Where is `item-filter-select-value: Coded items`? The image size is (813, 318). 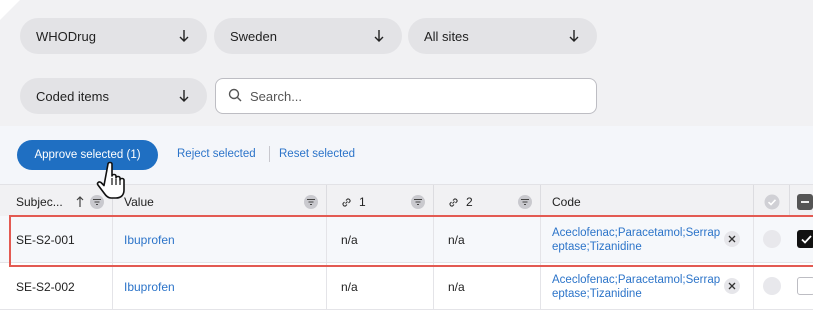 item-filter-select-value: Coded items is located at coordinates (72, 96).